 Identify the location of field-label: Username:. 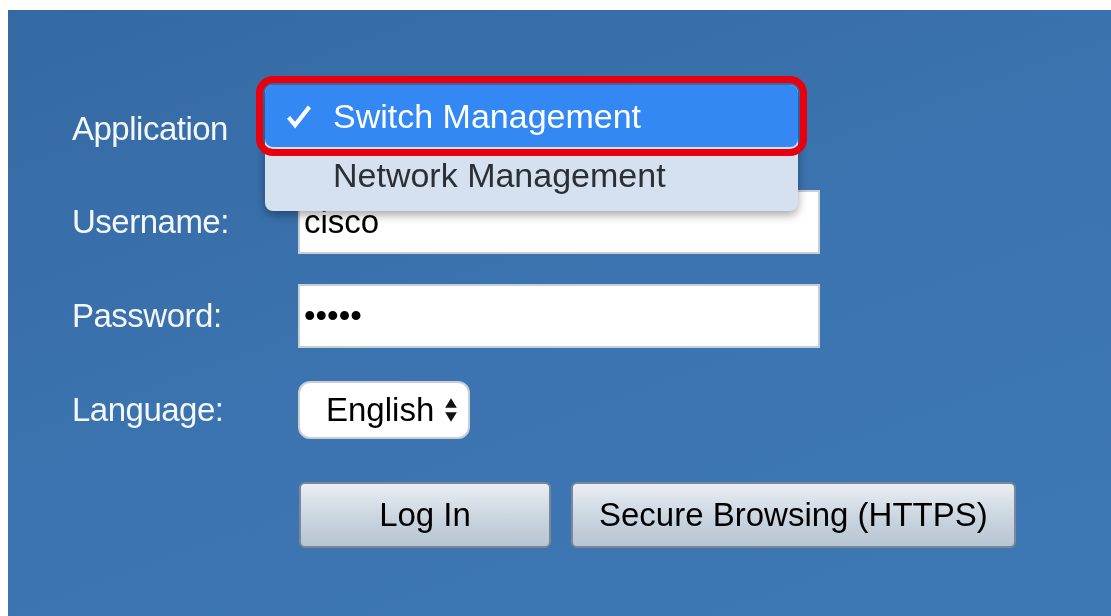
(151, 222).